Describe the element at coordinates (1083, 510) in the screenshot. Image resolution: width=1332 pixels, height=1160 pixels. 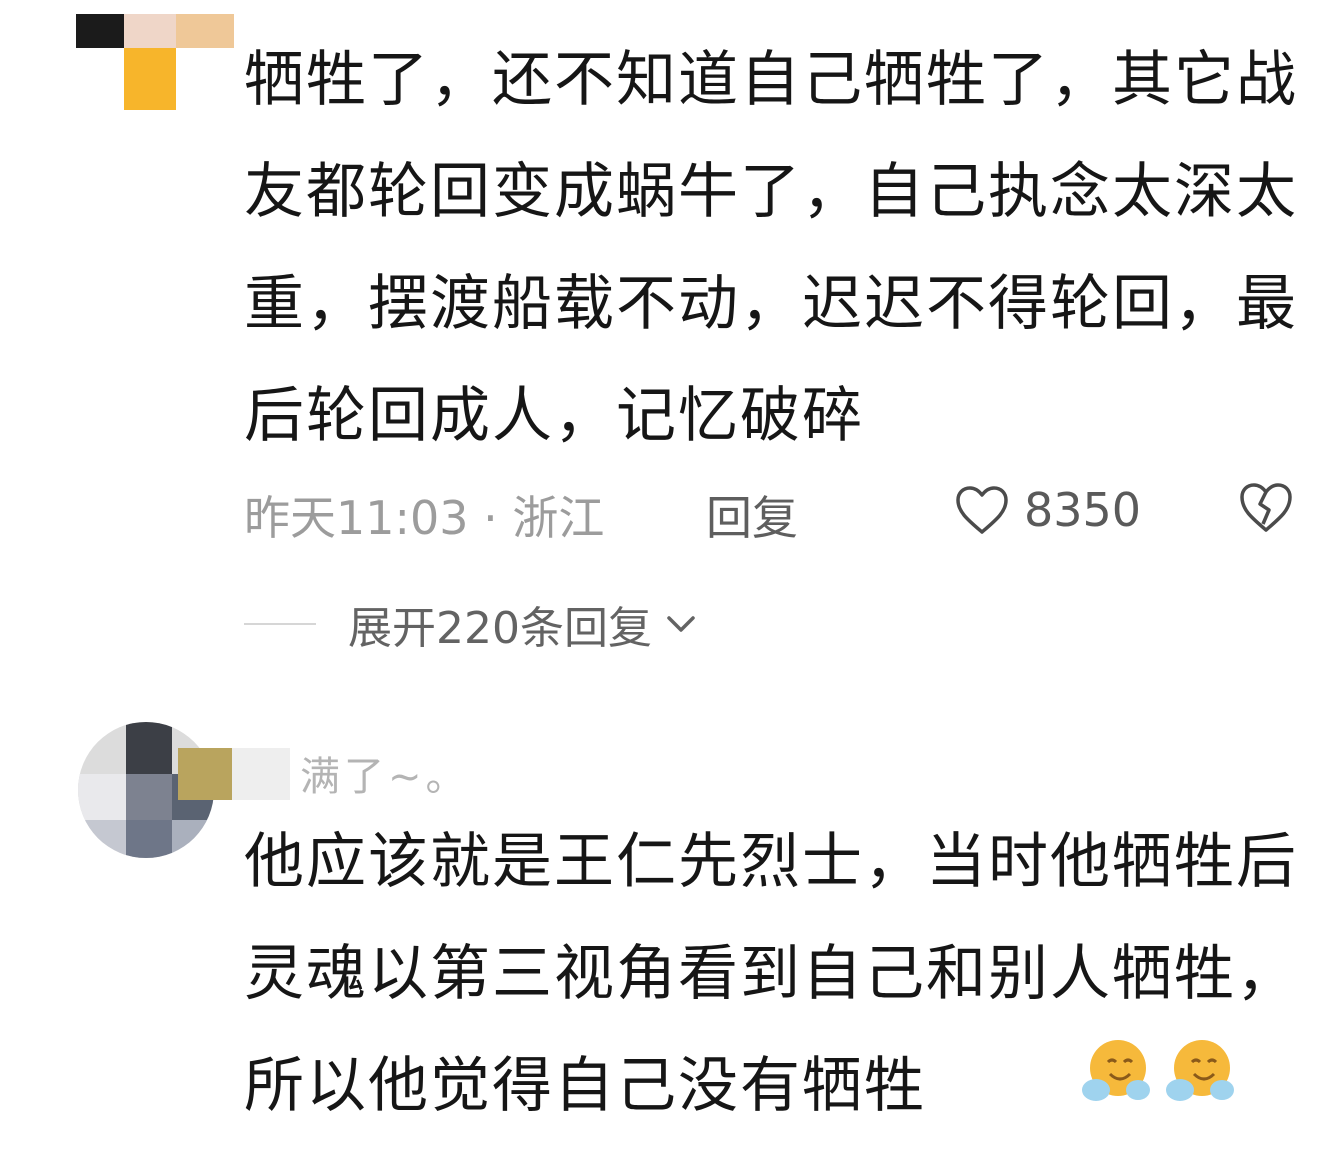
I see `like-count: 8350` at that location.